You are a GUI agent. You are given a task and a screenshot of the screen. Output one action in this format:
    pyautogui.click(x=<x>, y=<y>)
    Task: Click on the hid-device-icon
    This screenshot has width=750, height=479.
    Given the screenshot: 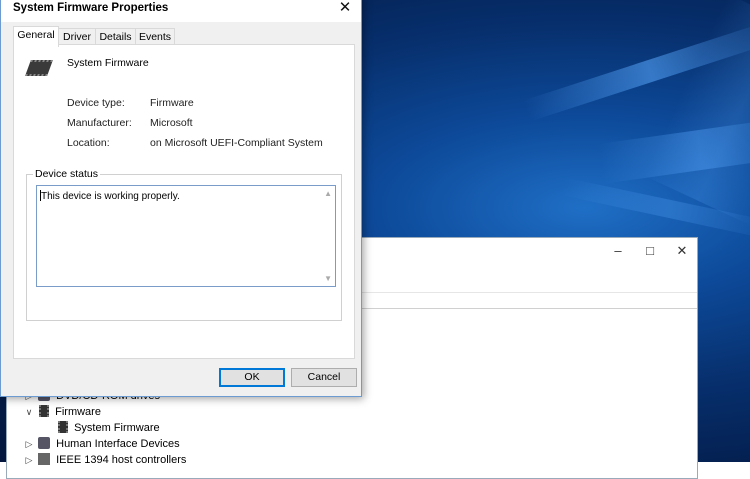 What is the action you would take?
    pyautogui.click(x=44, y=443)
    